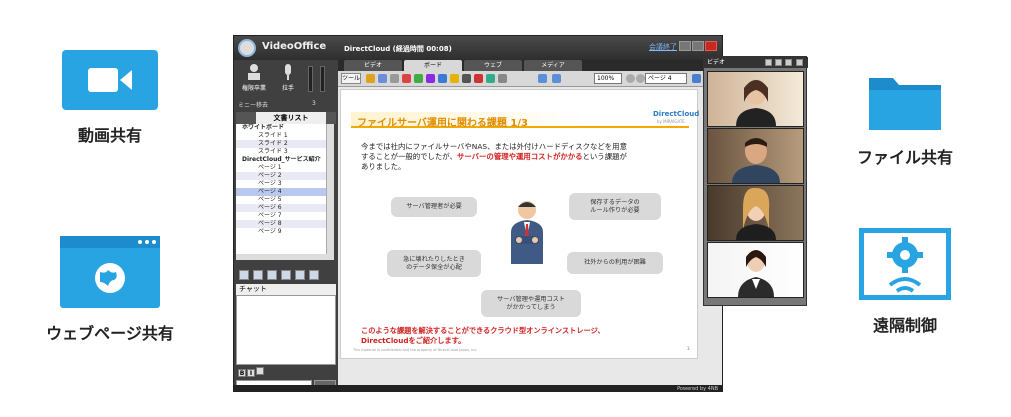  Describe the element at coordinates (494, 146) in the screenshot. I see `slide-body-line: 今までは社内にファイルサーバやNAS、または外付けハードディスクなどを用意` at that location.